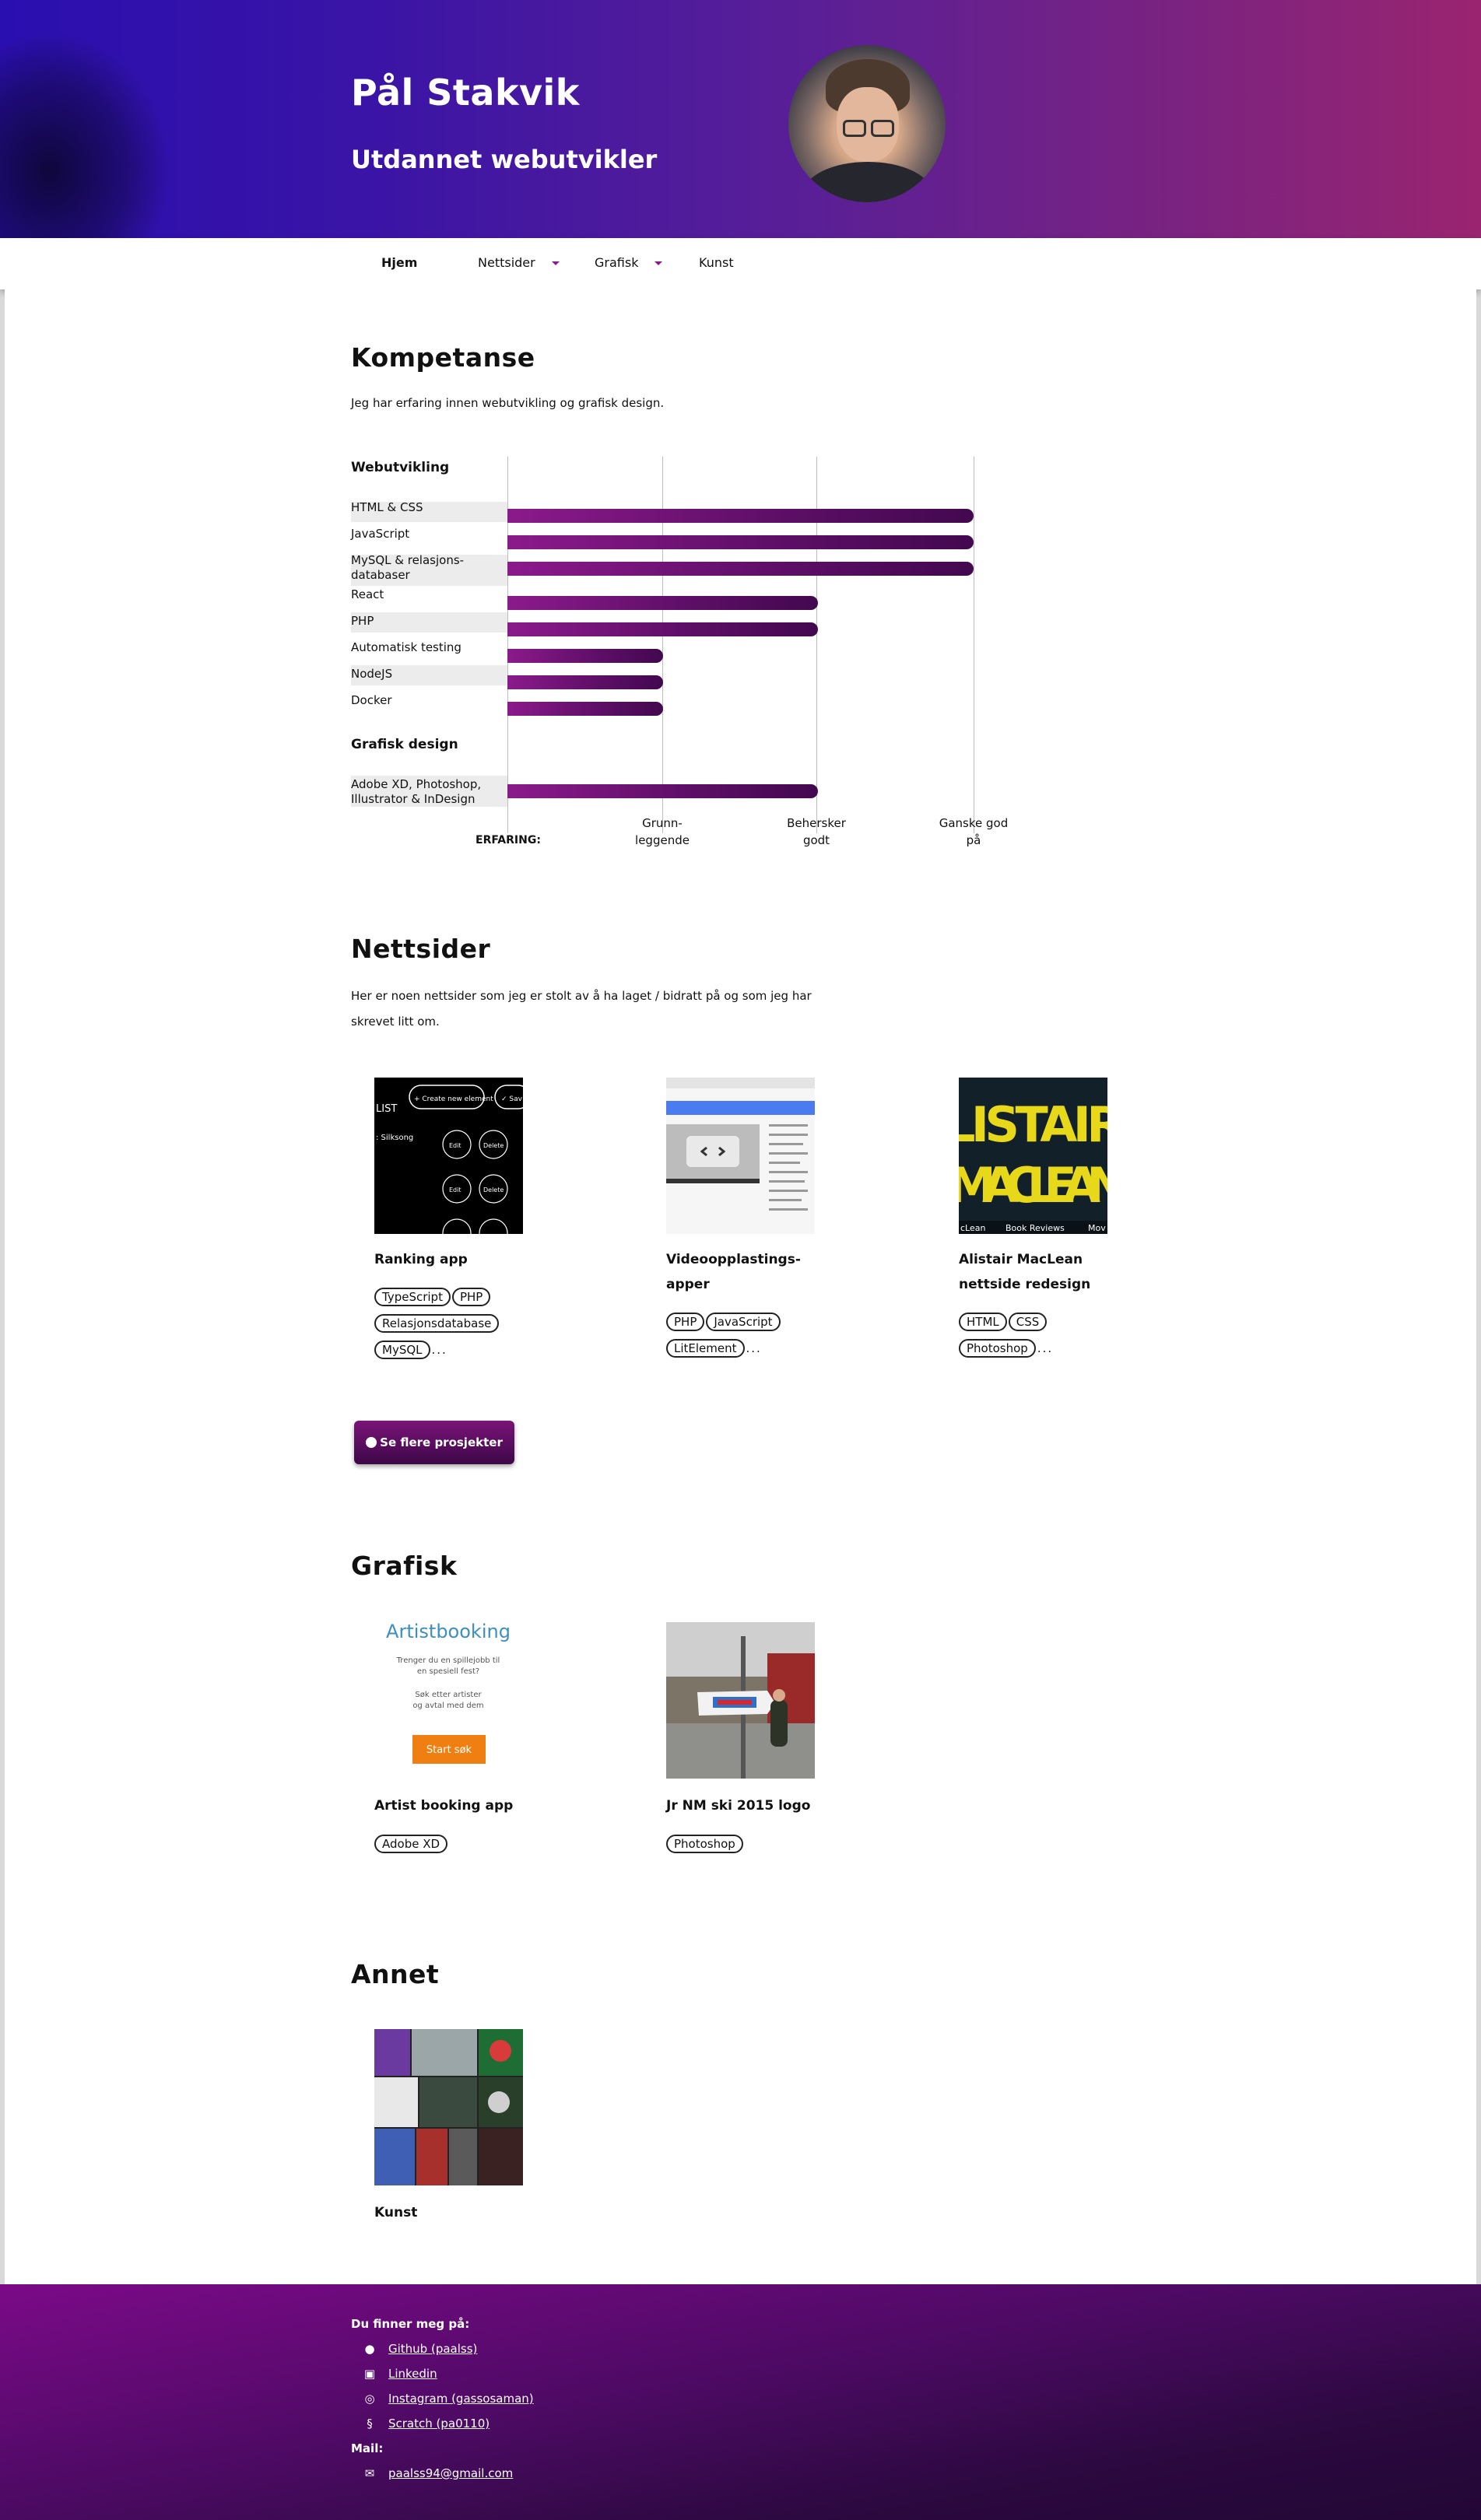 Image resolution: width=1481 pixels, height=2520 pixels. I want to click on thumb-text: cLean, so click(973, 1228).